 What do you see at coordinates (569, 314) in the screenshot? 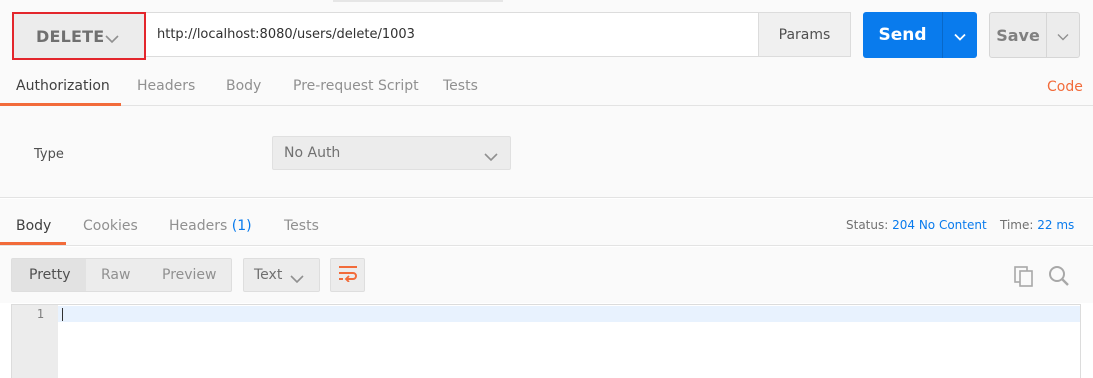
I see `active-line-highlight` at bounding box center [569, 314].